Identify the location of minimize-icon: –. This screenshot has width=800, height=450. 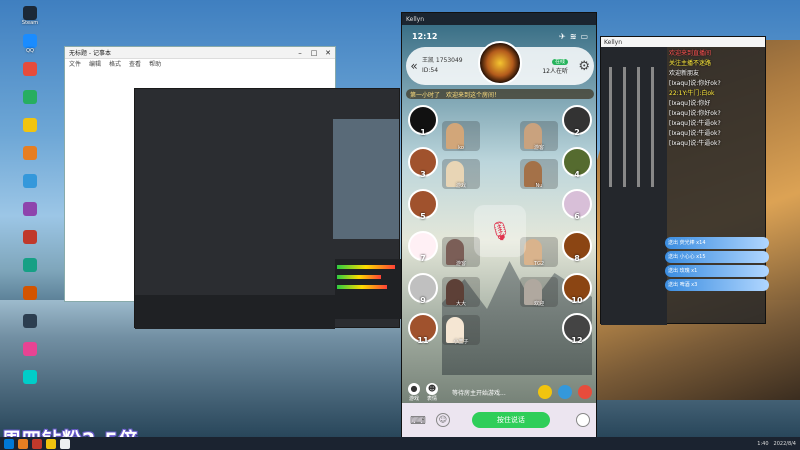
(300, 53).